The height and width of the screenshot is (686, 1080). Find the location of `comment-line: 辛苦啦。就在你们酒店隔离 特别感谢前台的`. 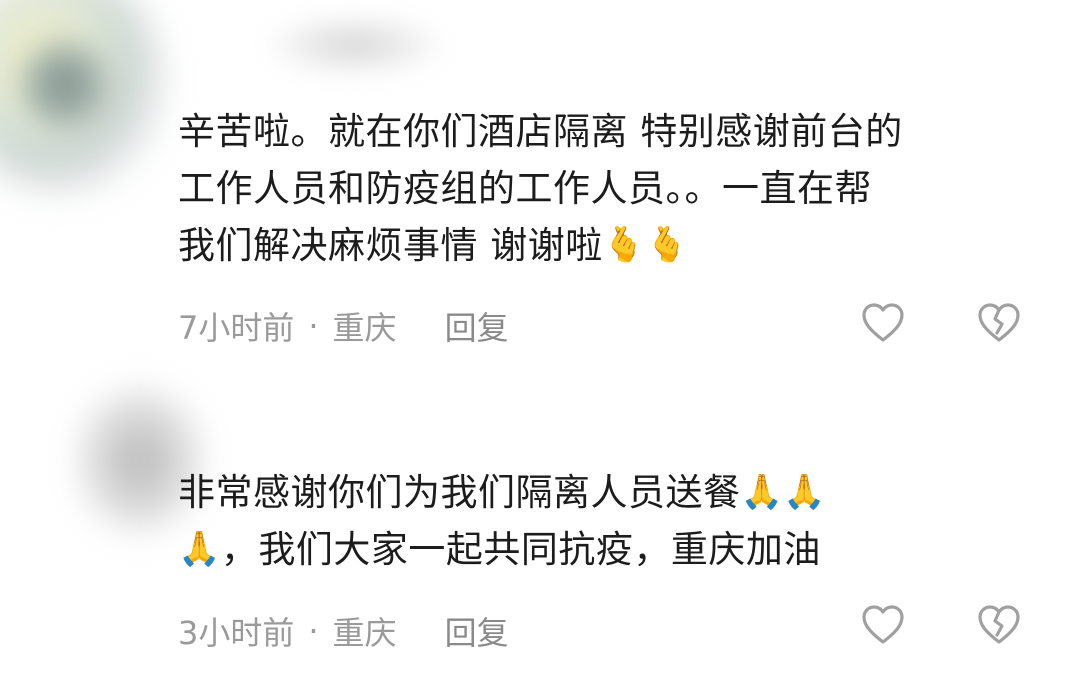

comment-line: 辛苦啦。就在你们酒店隔离 特别感谢前台的 is located at coordinates (540, 131).